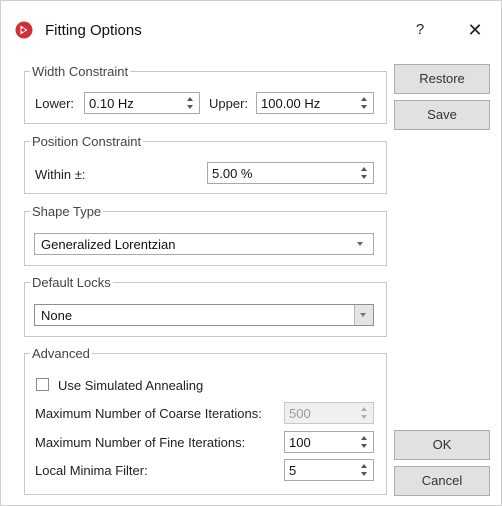  Describe the element at coordinates (300, 413) in the screenshot. I see `coarse-iterations-value: 500` at that location.